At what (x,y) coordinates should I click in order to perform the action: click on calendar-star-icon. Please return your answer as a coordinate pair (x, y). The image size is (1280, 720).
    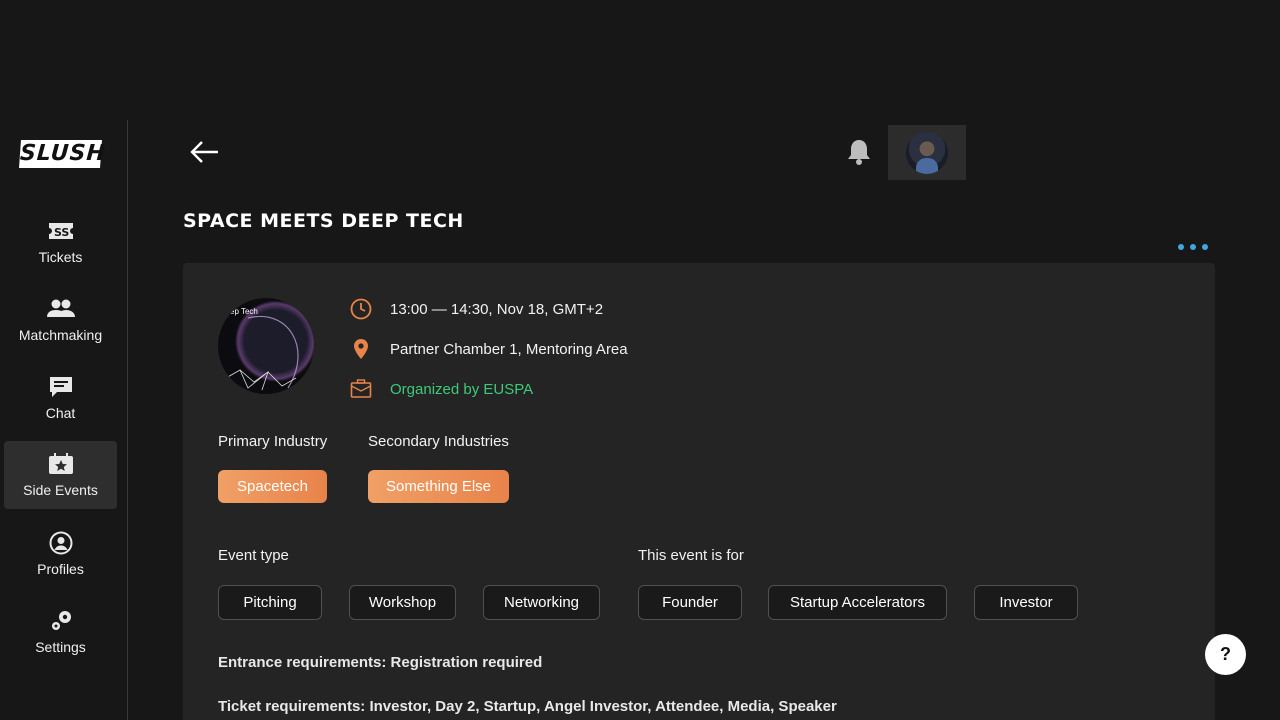
    Looking at the image, I should click on (60, 463).